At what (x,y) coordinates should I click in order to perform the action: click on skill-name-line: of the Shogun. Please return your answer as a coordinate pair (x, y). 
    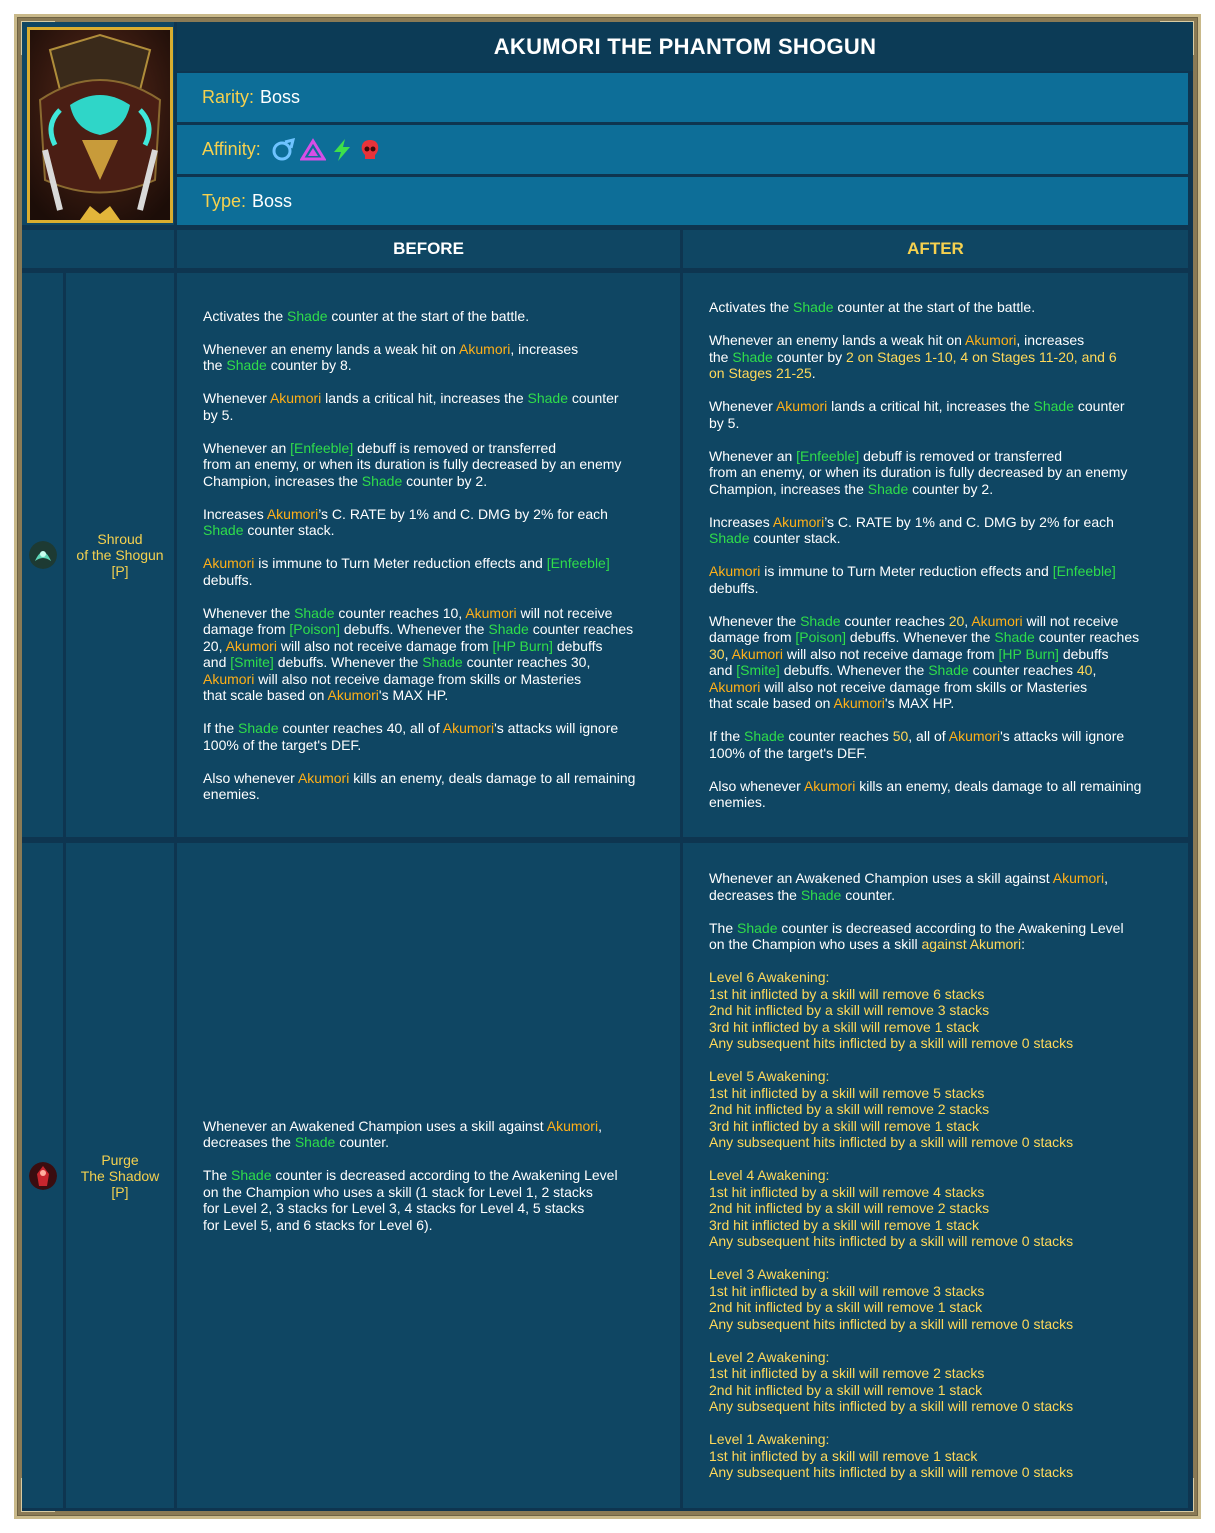
    Looking at the image, I should click on (120, 555).